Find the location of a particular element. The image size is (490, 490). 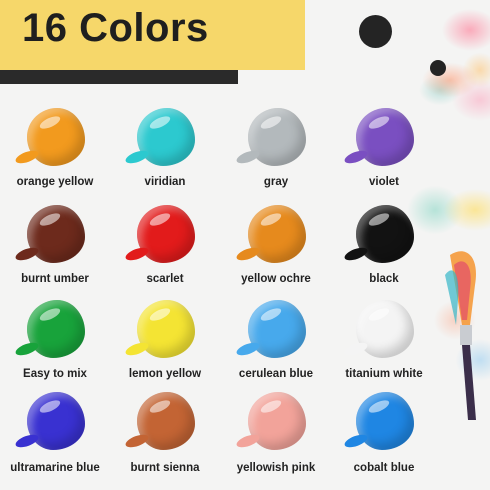

color-label: yellow ochre is located at coordinates (276, 279).